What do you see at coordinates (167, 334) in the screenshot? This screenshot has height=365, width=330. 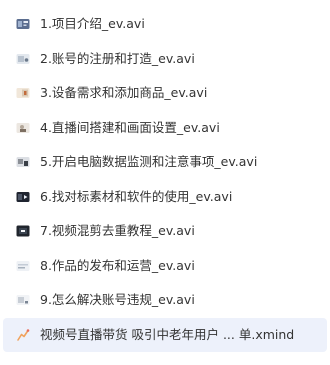 I see `file-name: 视频号直播带货 吸引中老年用户 ... 单.xmind` at bounding box center [167, 334].